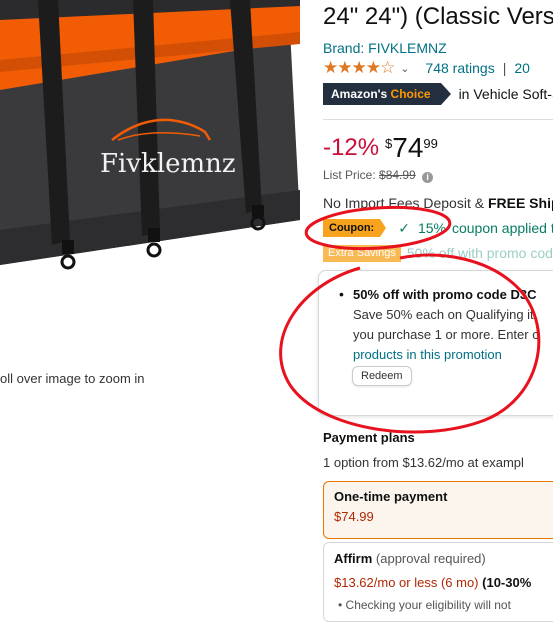 This screenshot has width=553, height=622. What do you see at coordinates (349, 175) in the screenshot?
I see `list-price-label: List Price:` at bounding box center [349, 175].